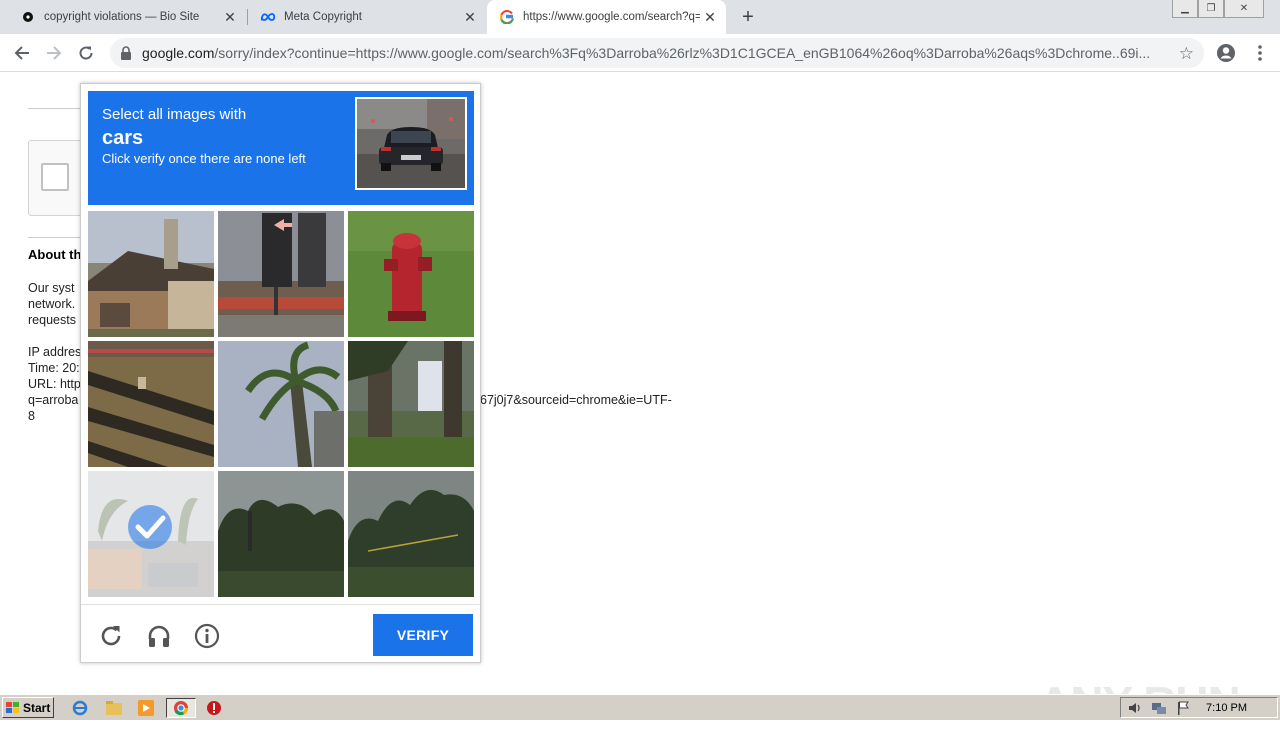  I want to click on image-tile-7-selected, so click(151, 534).